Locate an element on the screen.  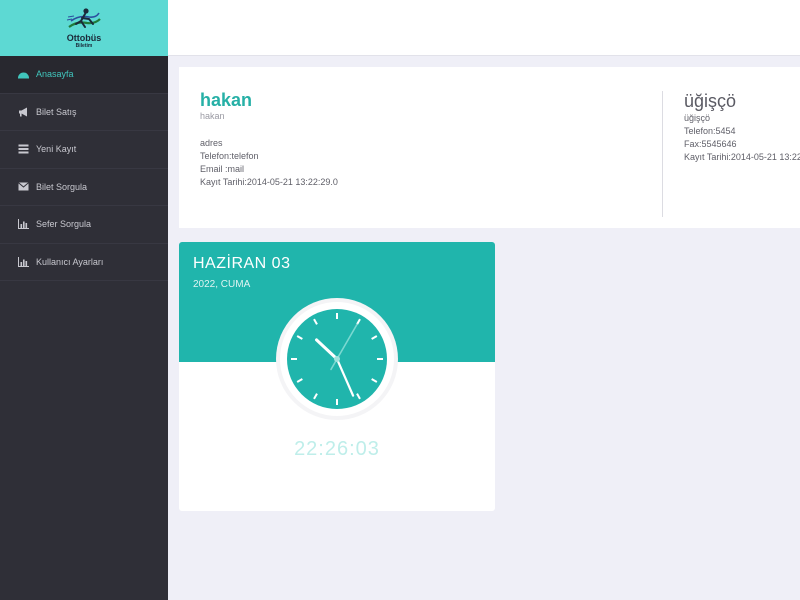
divider is located at coordinates (662, 154).